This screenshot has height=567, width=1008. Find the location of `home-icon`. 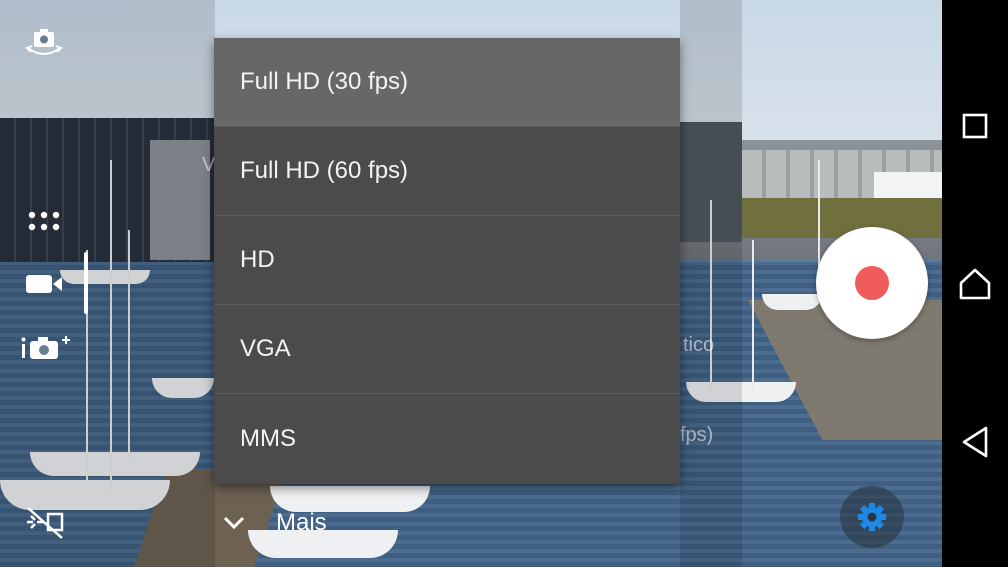

home-icon is located at coordinates (975, 284).